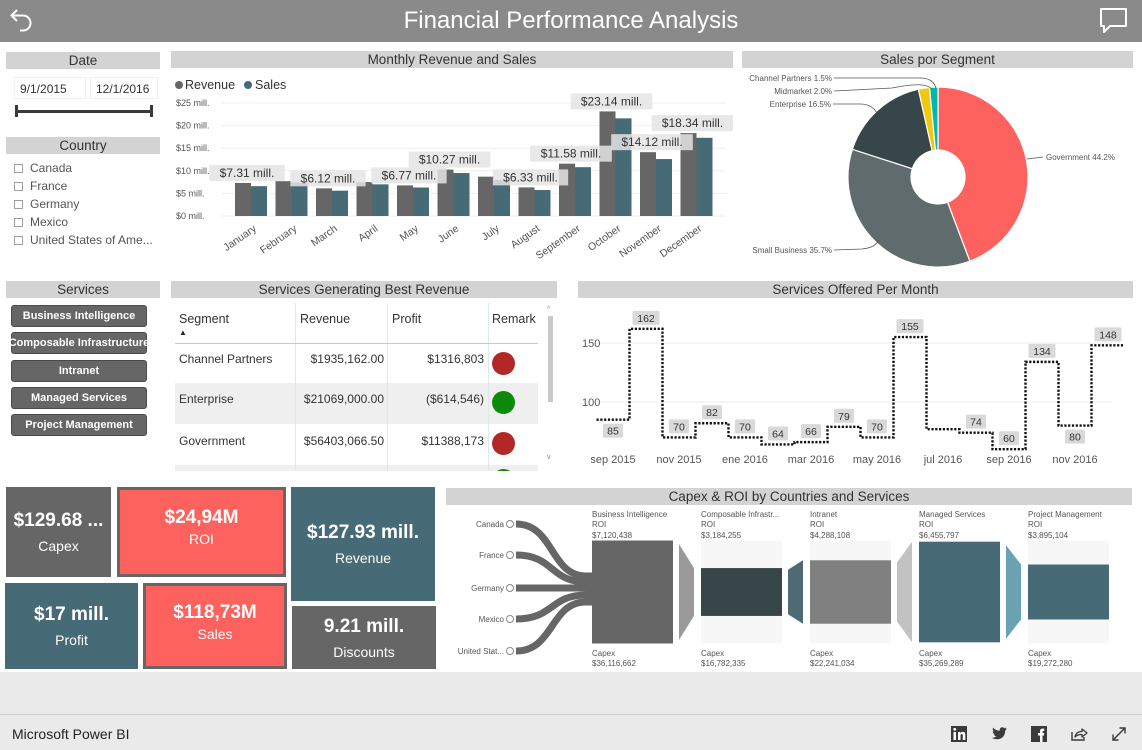 The image size is (1142, 750). I want to click on comment-button, so click(1113, 20).